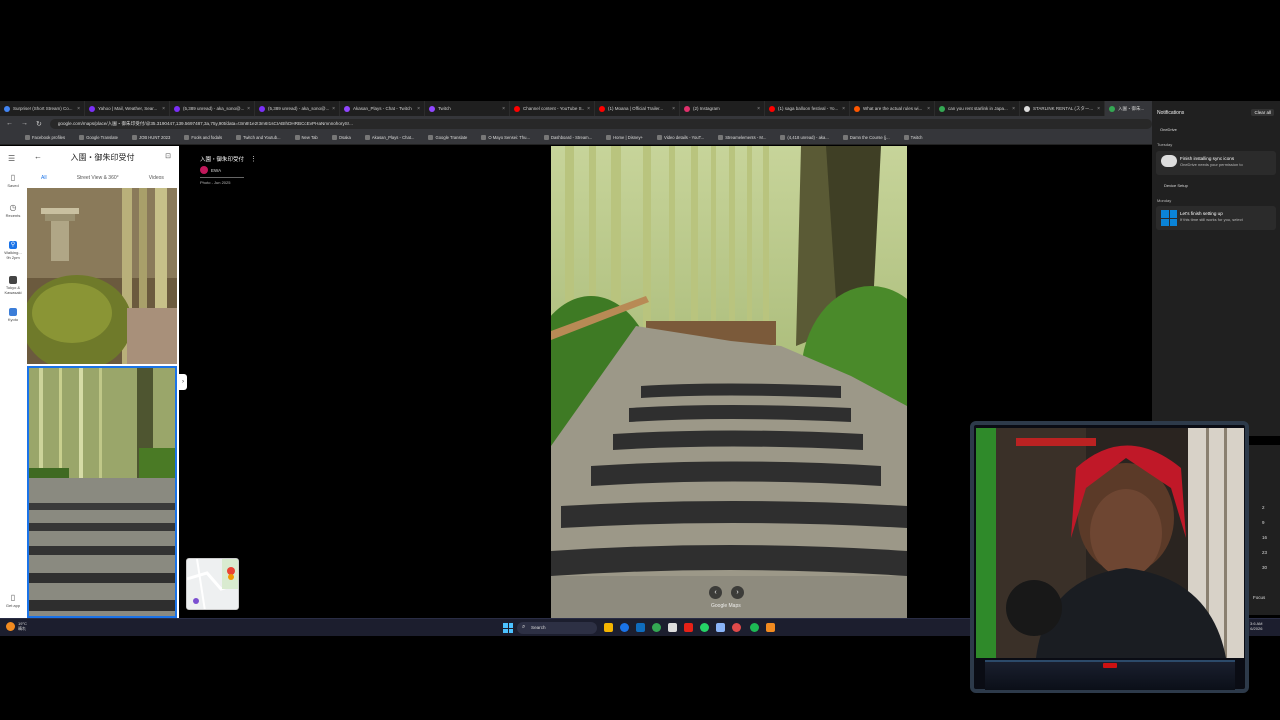  I want to click on whatsapp-icon, so click(704, 627).